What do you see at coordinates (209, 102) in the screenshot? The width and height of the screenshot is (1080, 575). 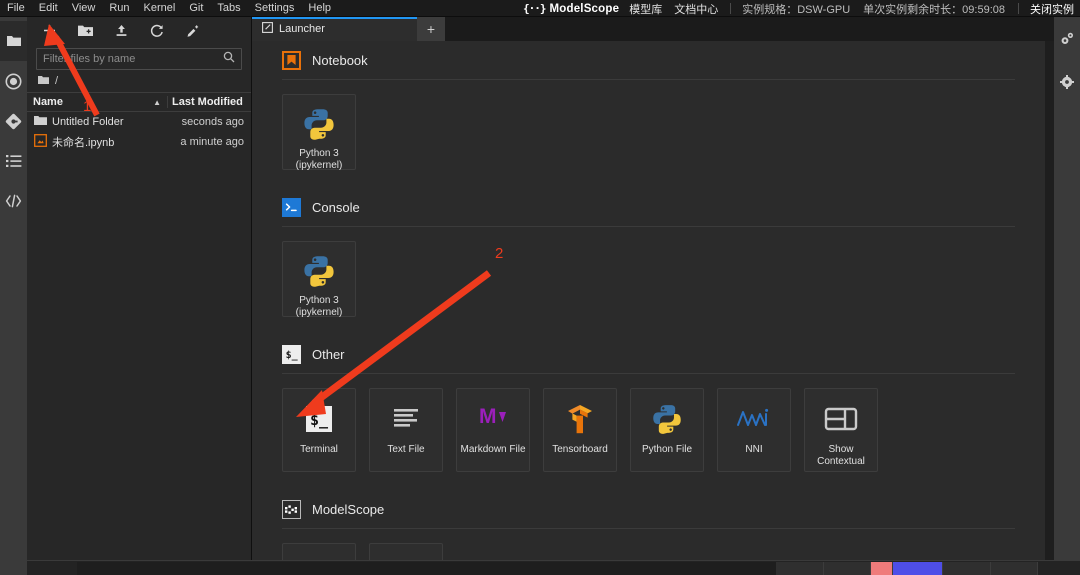 I see `column-header-modified: Last Modified` at bounding box center [209, 102].